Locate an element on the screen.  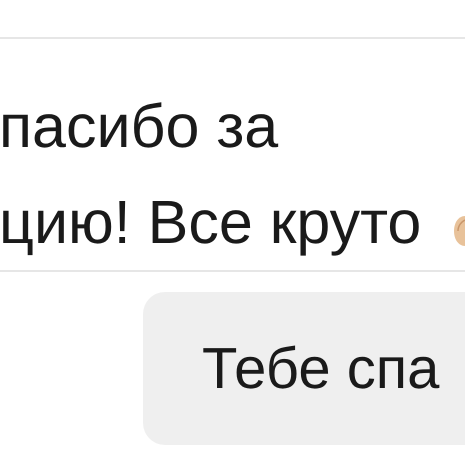
message-text: пасибо за is located at coordinates (139, 127).